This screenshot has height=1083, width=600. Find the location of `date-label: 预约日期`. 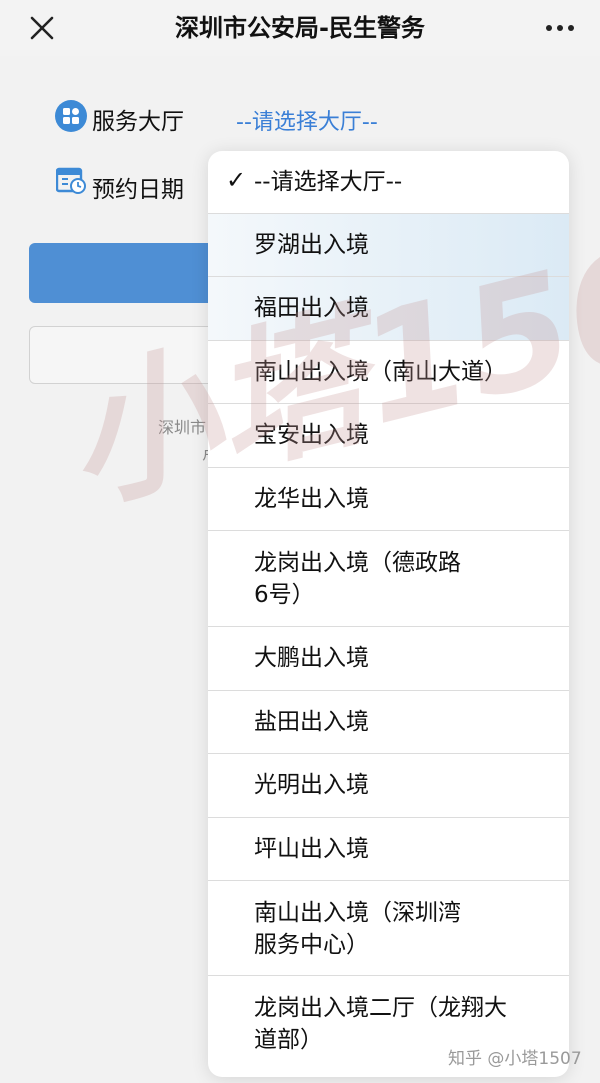

date-label: 预约日期 is located at coordinates (138, 190).